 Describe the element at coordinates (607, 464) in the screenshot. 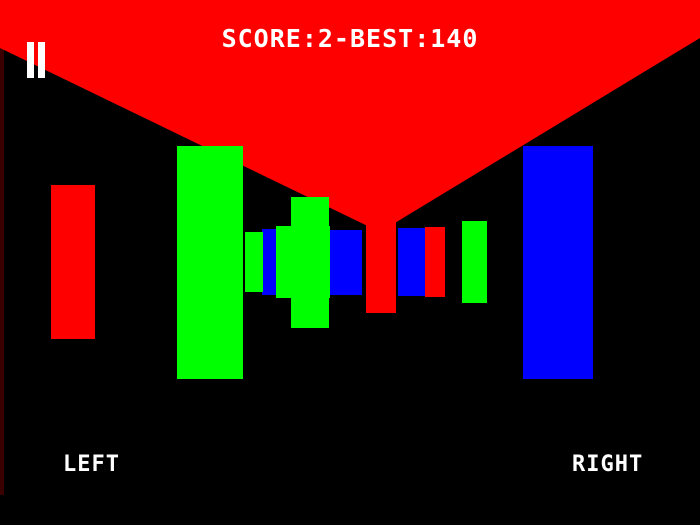

I see `right-control-button: RIGHT` at that location.